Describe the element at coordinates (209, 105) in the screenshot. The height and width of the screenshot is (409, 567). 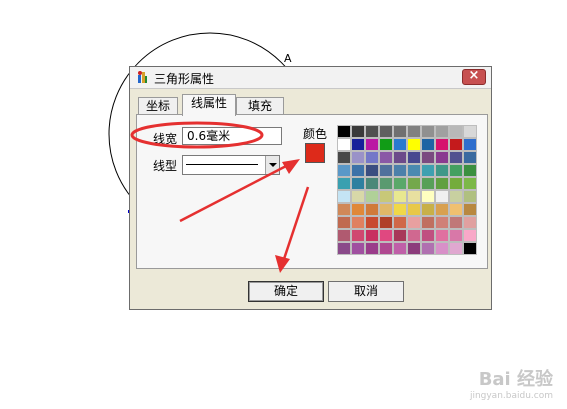
I see `tab-line-properties: 线属性` at that location.